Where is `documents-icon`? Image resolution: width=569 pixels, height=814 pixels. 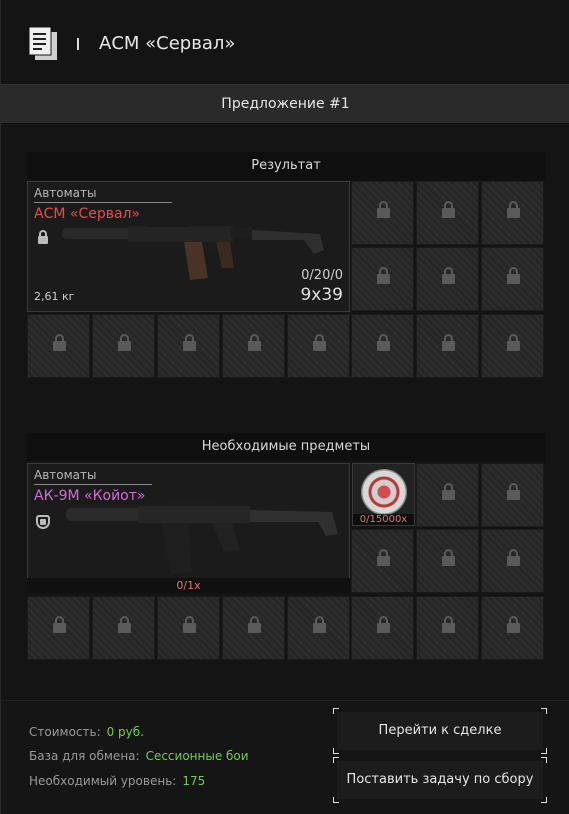
documents-icon is located at coordinates (42, 43).